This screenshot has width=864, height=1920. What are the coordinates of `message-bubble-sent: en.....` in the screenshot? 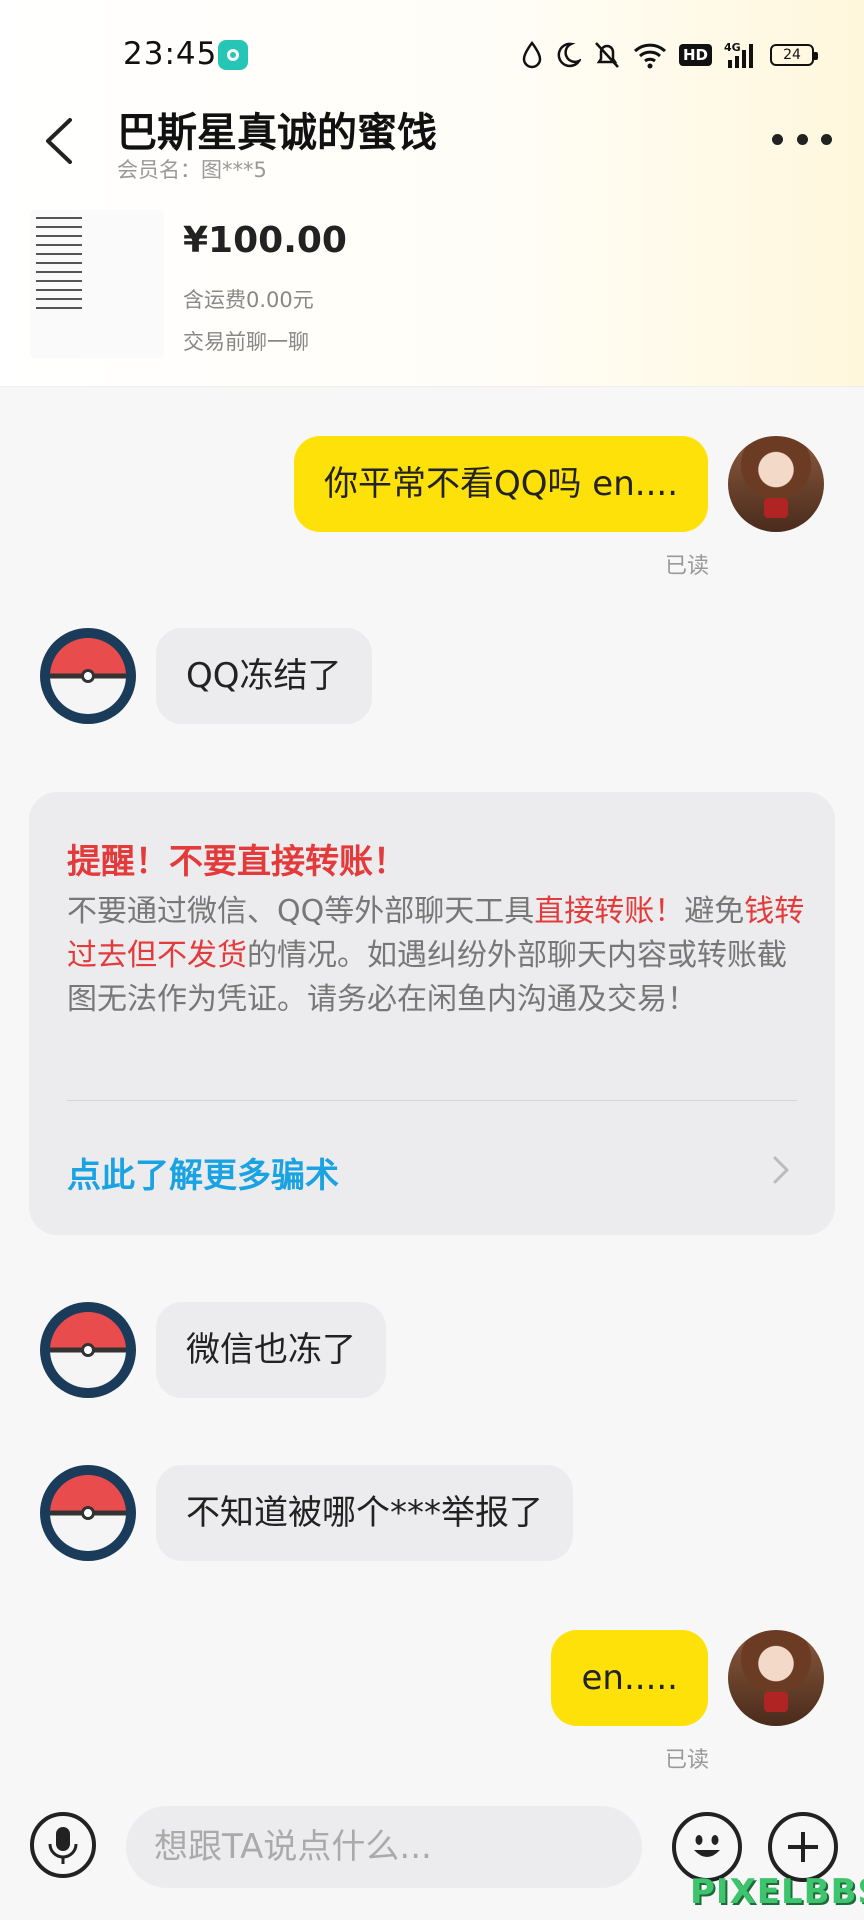 It's located at (629, 1678).